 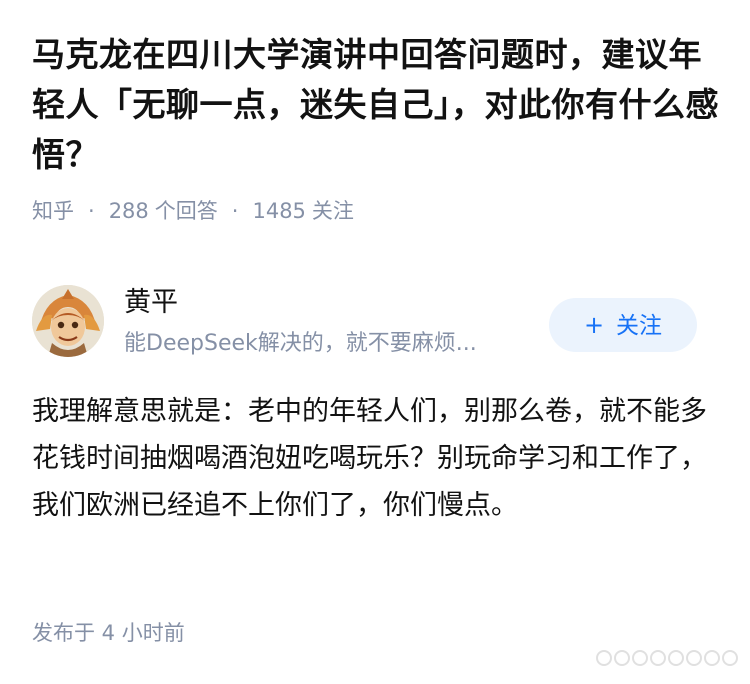 I want to click on question-meta: 知乎 · 288 个回答 · 1485 关注, so click(x=193, y=211).